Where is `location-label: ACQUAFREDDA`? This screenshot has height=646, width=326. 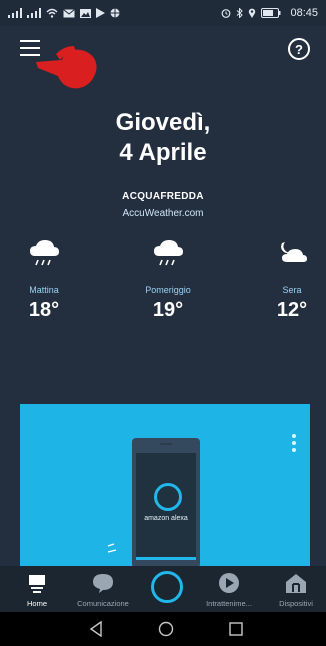 location-label: ACQUAFREDDA is located at coordinates (163, 196).